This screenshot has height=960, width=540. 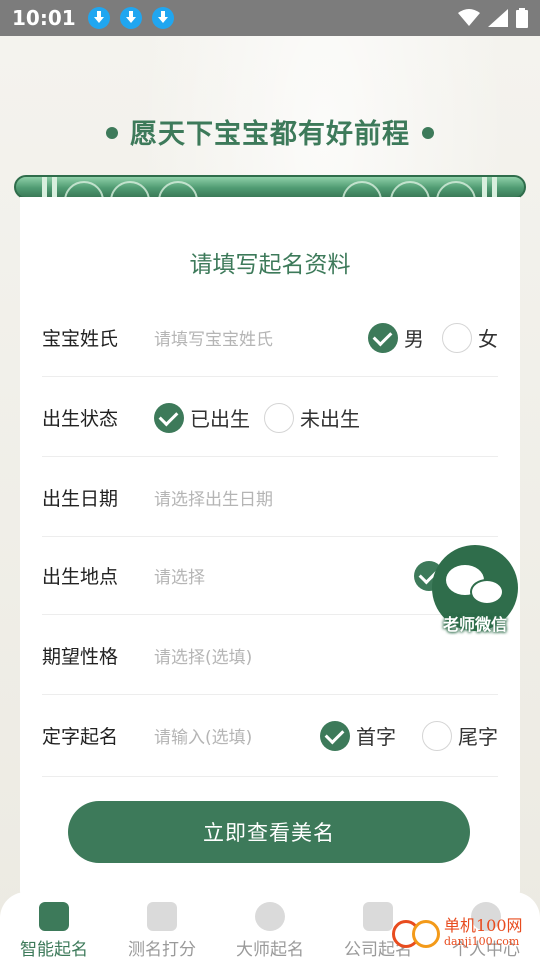 I want to click on first-char-label: 首字, so click(x=376, y=737).